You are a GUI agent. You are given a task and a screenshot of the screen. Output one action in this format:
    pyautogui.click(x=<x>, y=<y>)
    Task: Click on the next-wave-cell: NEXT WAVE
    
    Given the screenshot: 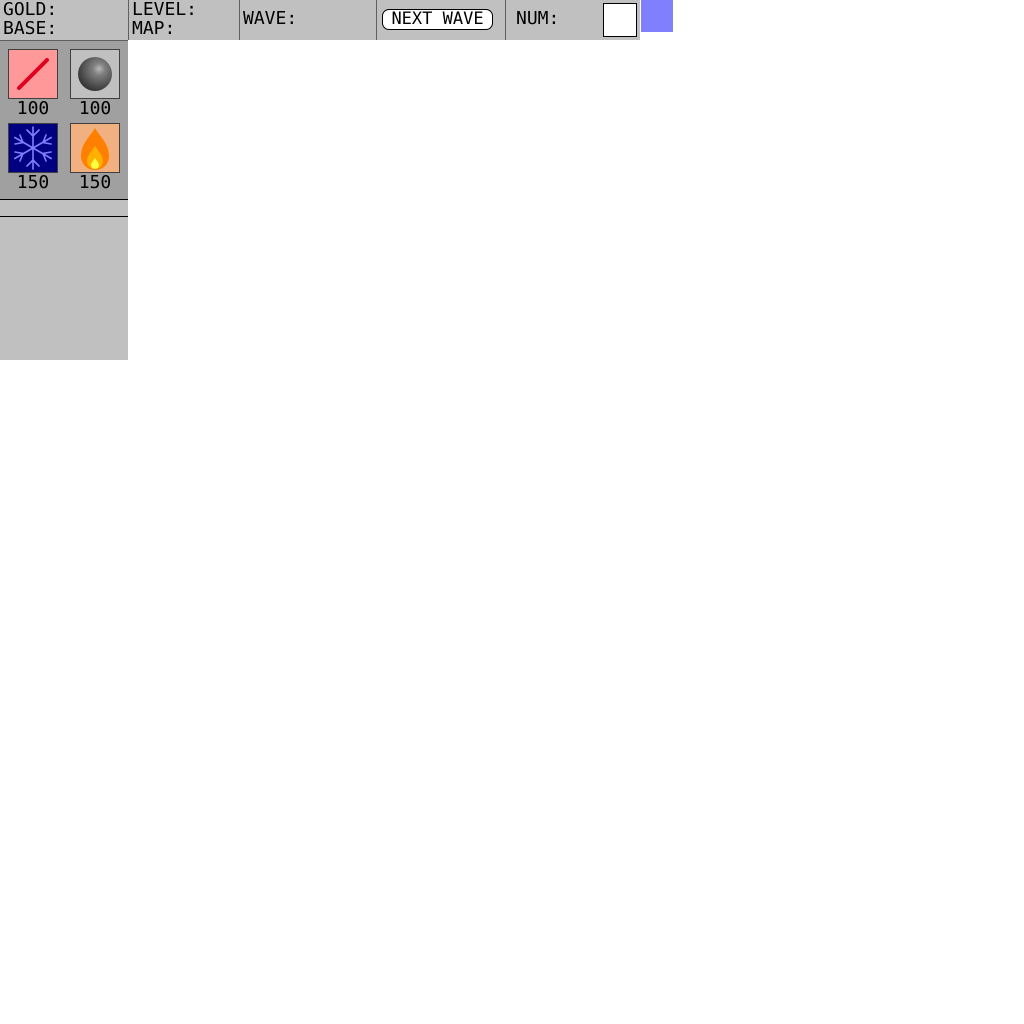 What is the action you would take?
    pyautogui.click(x=441, y=20)
    